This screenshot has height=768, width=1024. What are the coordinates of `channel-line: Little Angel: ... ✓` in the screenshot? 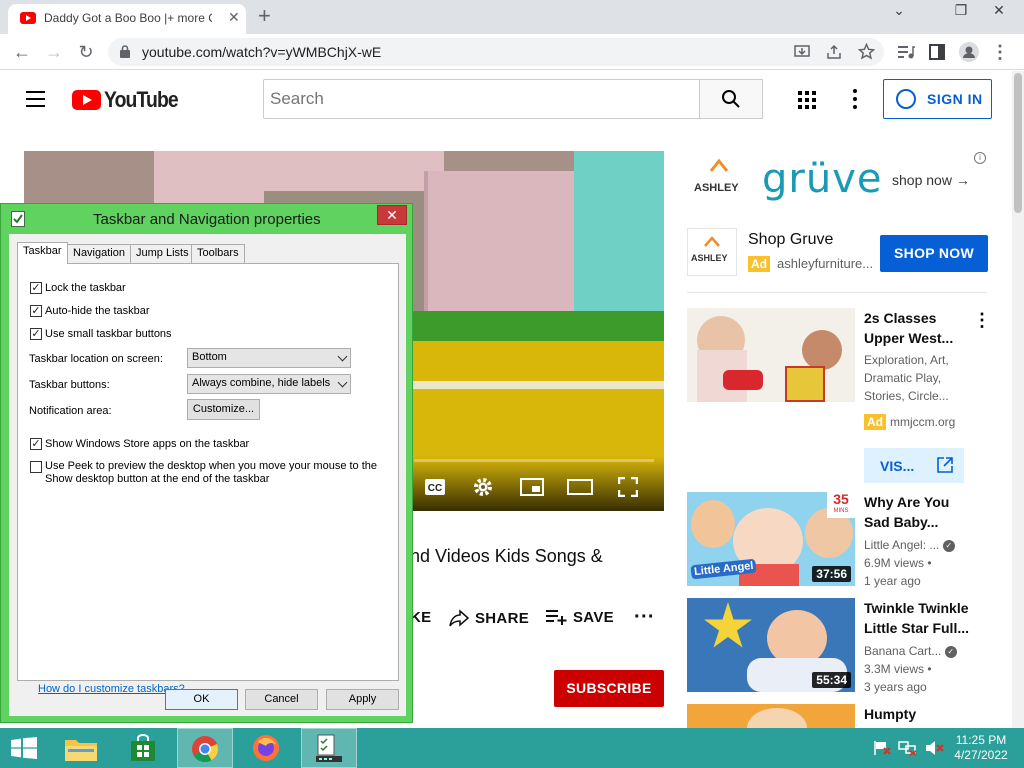 It's located at (934, 545).